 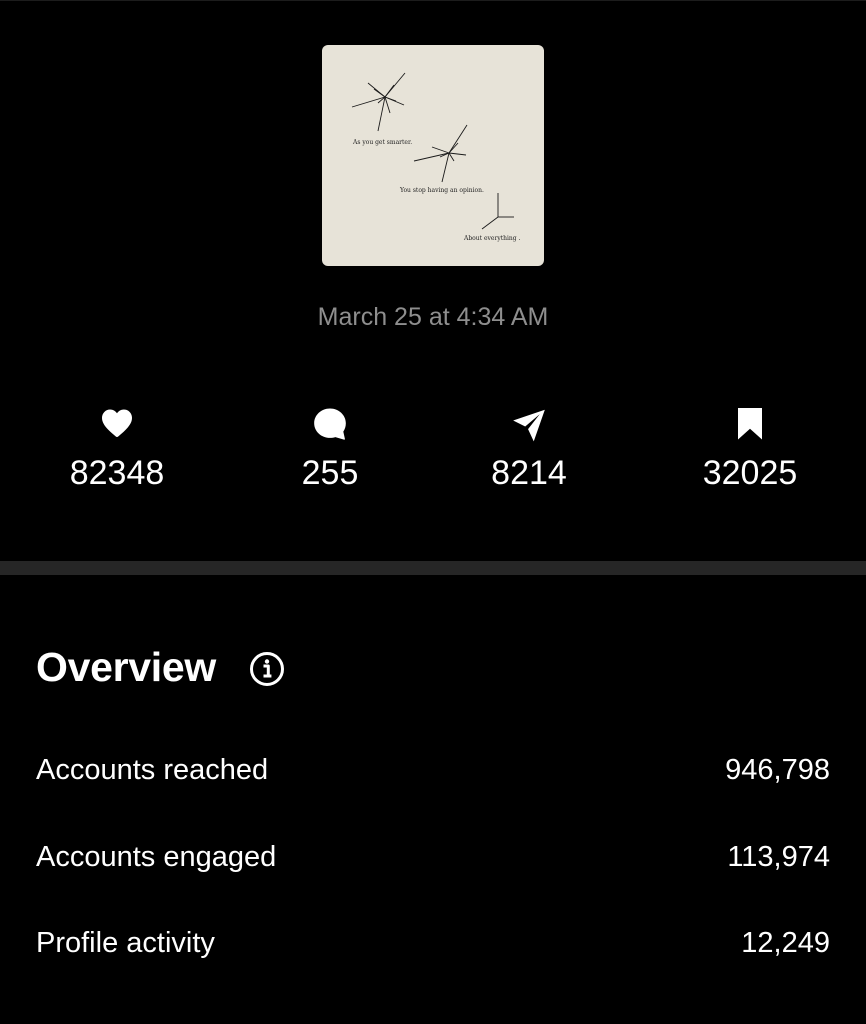 I want to click on send-icon, so click(x=529, y=425).